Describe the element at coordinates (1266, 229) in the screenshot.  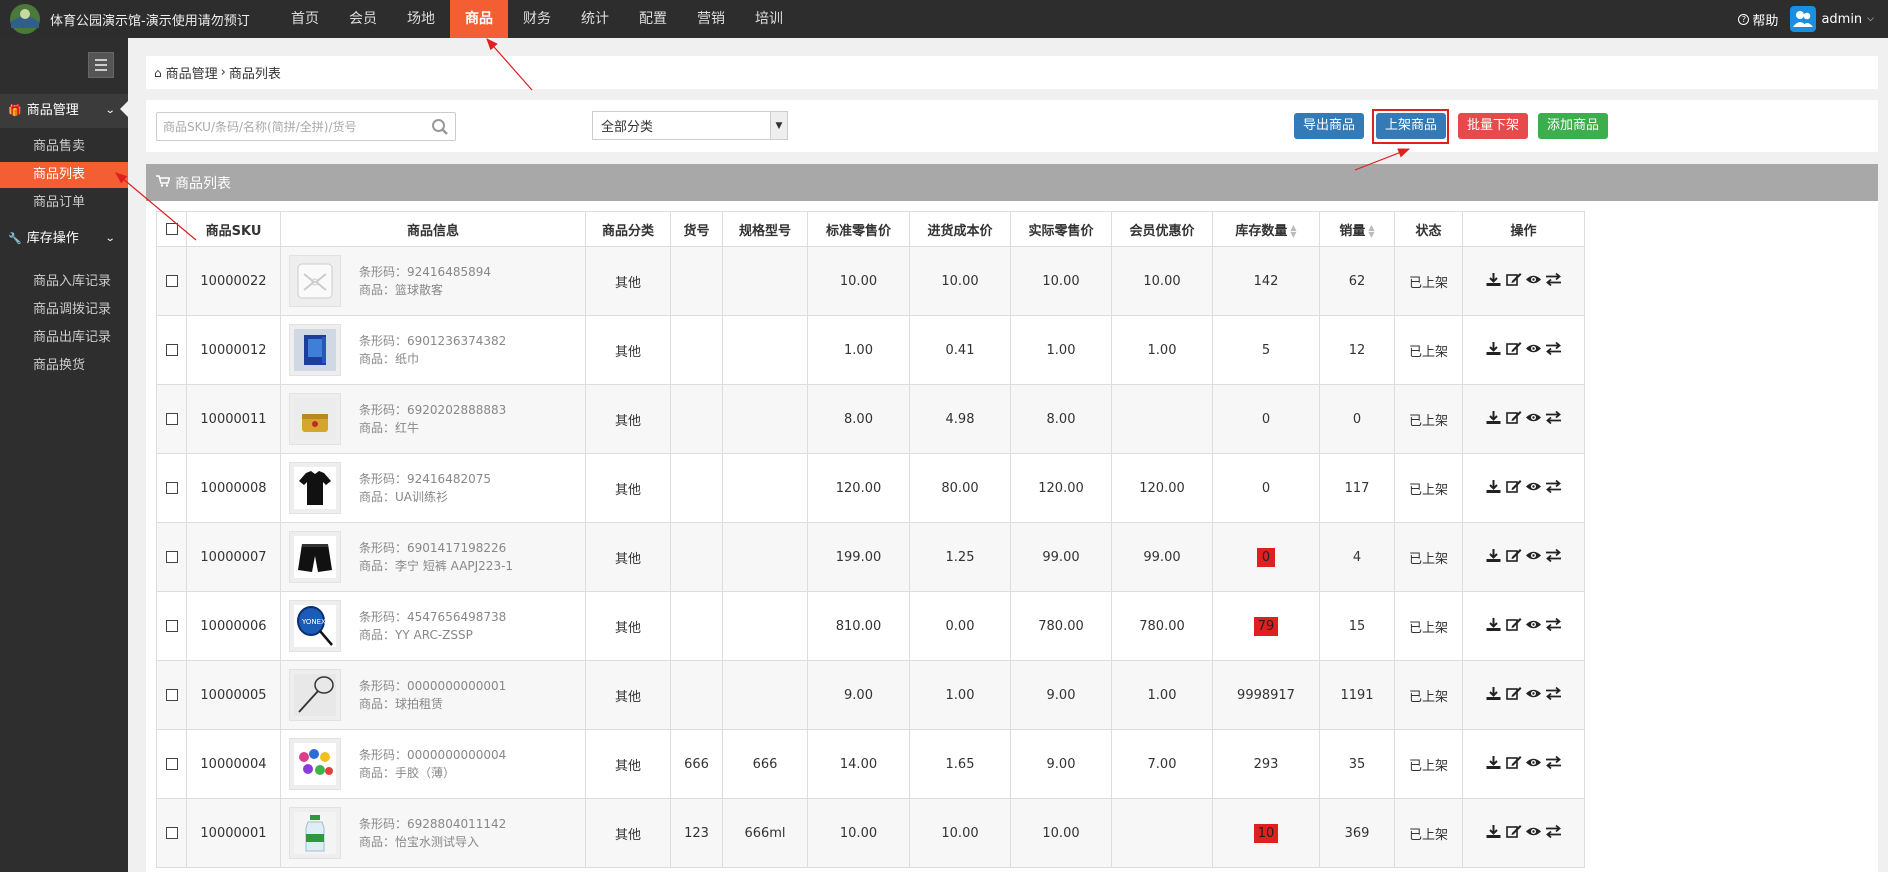
I see `column-header: 库存数量 ▲ ▼` at that location.